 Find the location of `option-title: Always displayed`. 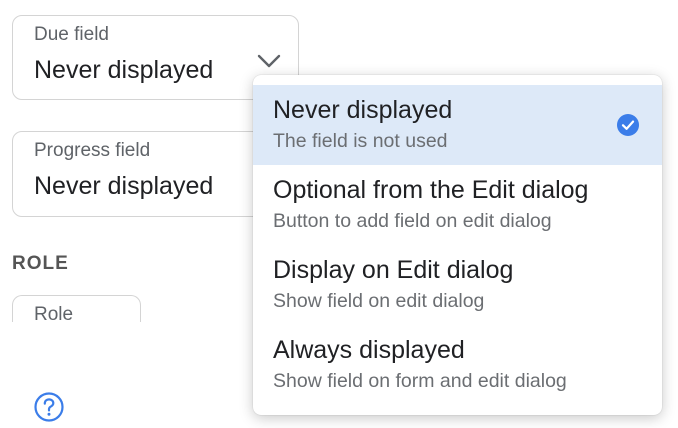

option-title: Always displayed is located at coordinates (369, 350).